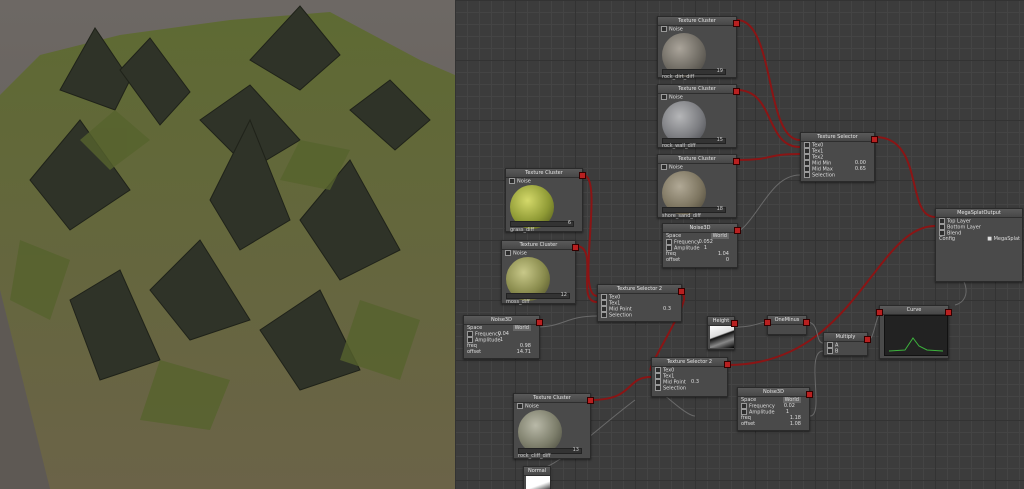 The image size is (1024, 489). Describe the element at coordinates (540, 272) in the screenshot. I see `texture-cluster-node: Texture Cluster Noise 12 moss_diff` at that location.